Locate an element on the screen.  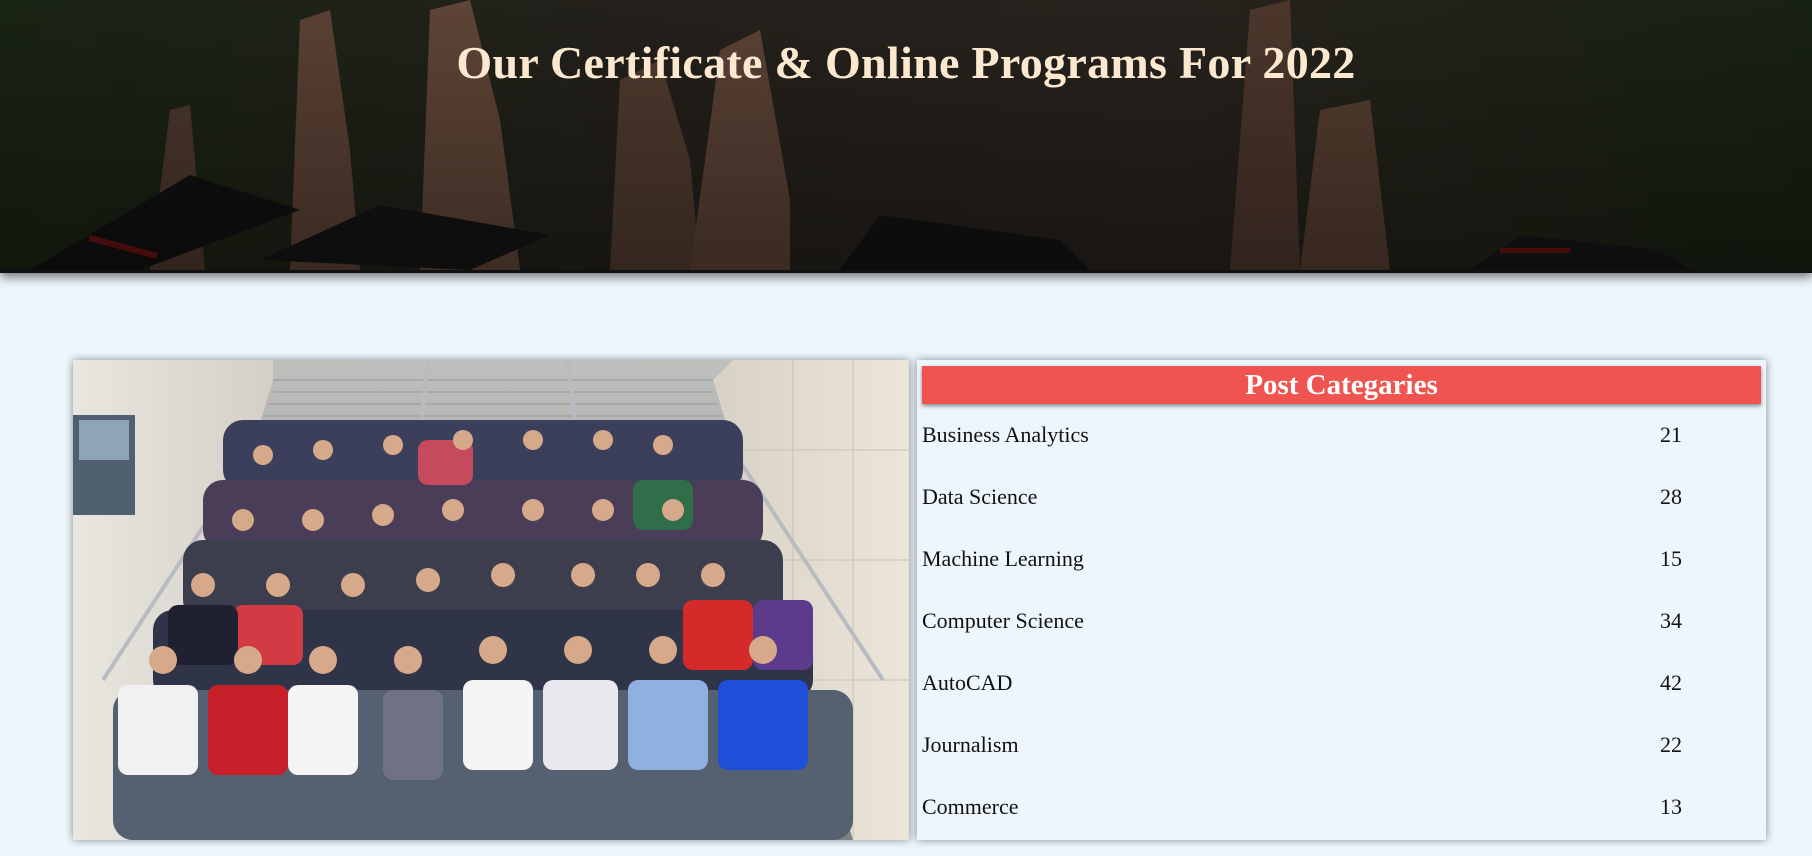
category-name: Computer Science is located at coordinates (1003, 620).